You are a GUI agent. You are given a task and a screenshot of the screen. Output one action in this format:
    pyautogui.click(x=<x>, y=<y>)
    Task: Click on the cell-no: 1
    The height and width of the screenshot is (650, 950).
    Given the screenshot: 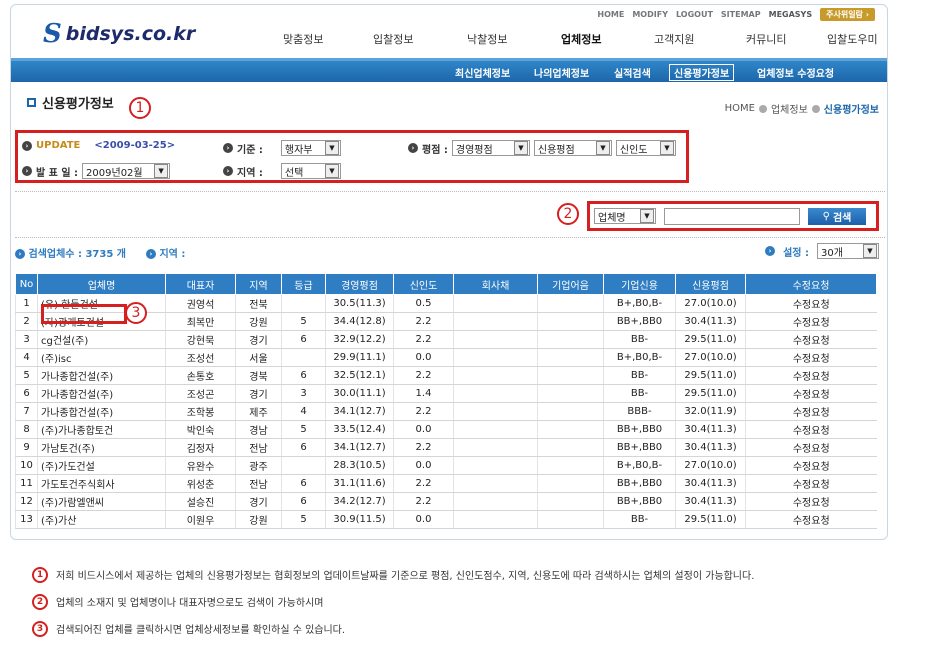 What is the action you would take?
    pyautogui.click(x=26, y=303)
    